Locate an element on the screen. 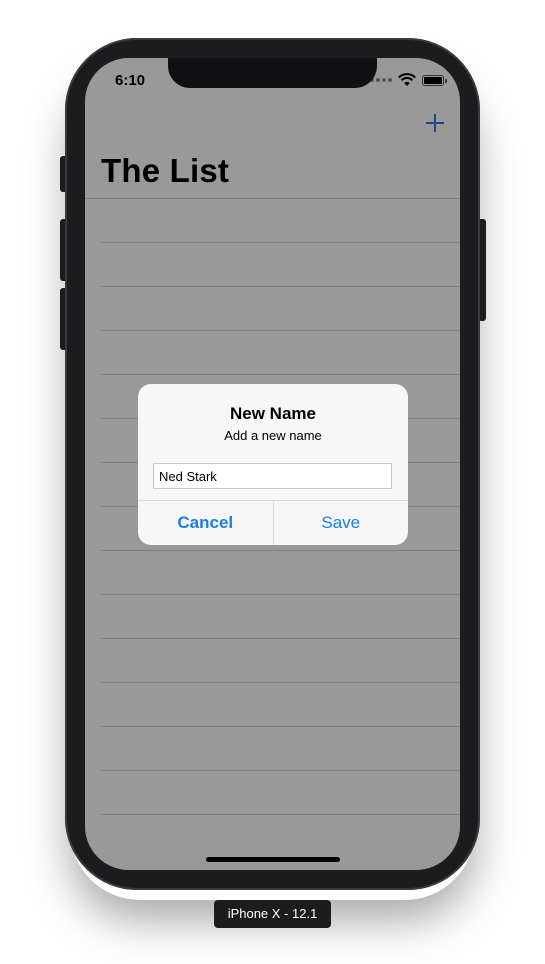 The width and height of the screenshot is (545, 964). name-input is located at coordinates (272, 476).